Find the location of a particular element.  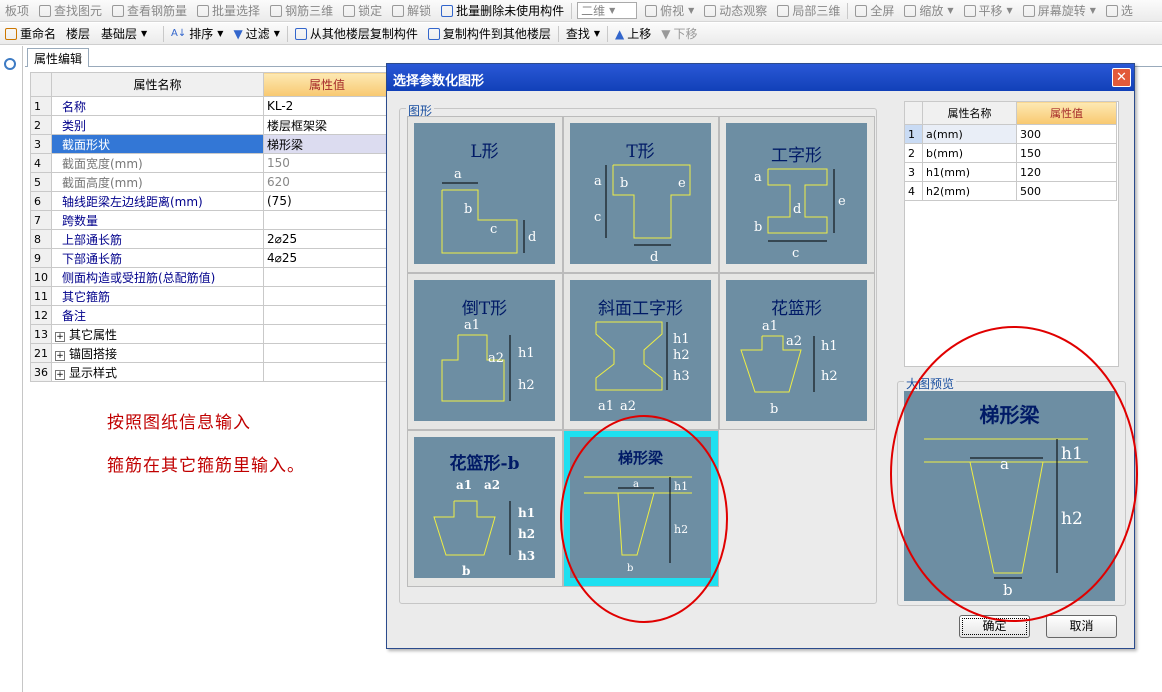

shape-trapezoid-beam: 梯形梁 a h1 h2 b is located at coordinates (641, 508).